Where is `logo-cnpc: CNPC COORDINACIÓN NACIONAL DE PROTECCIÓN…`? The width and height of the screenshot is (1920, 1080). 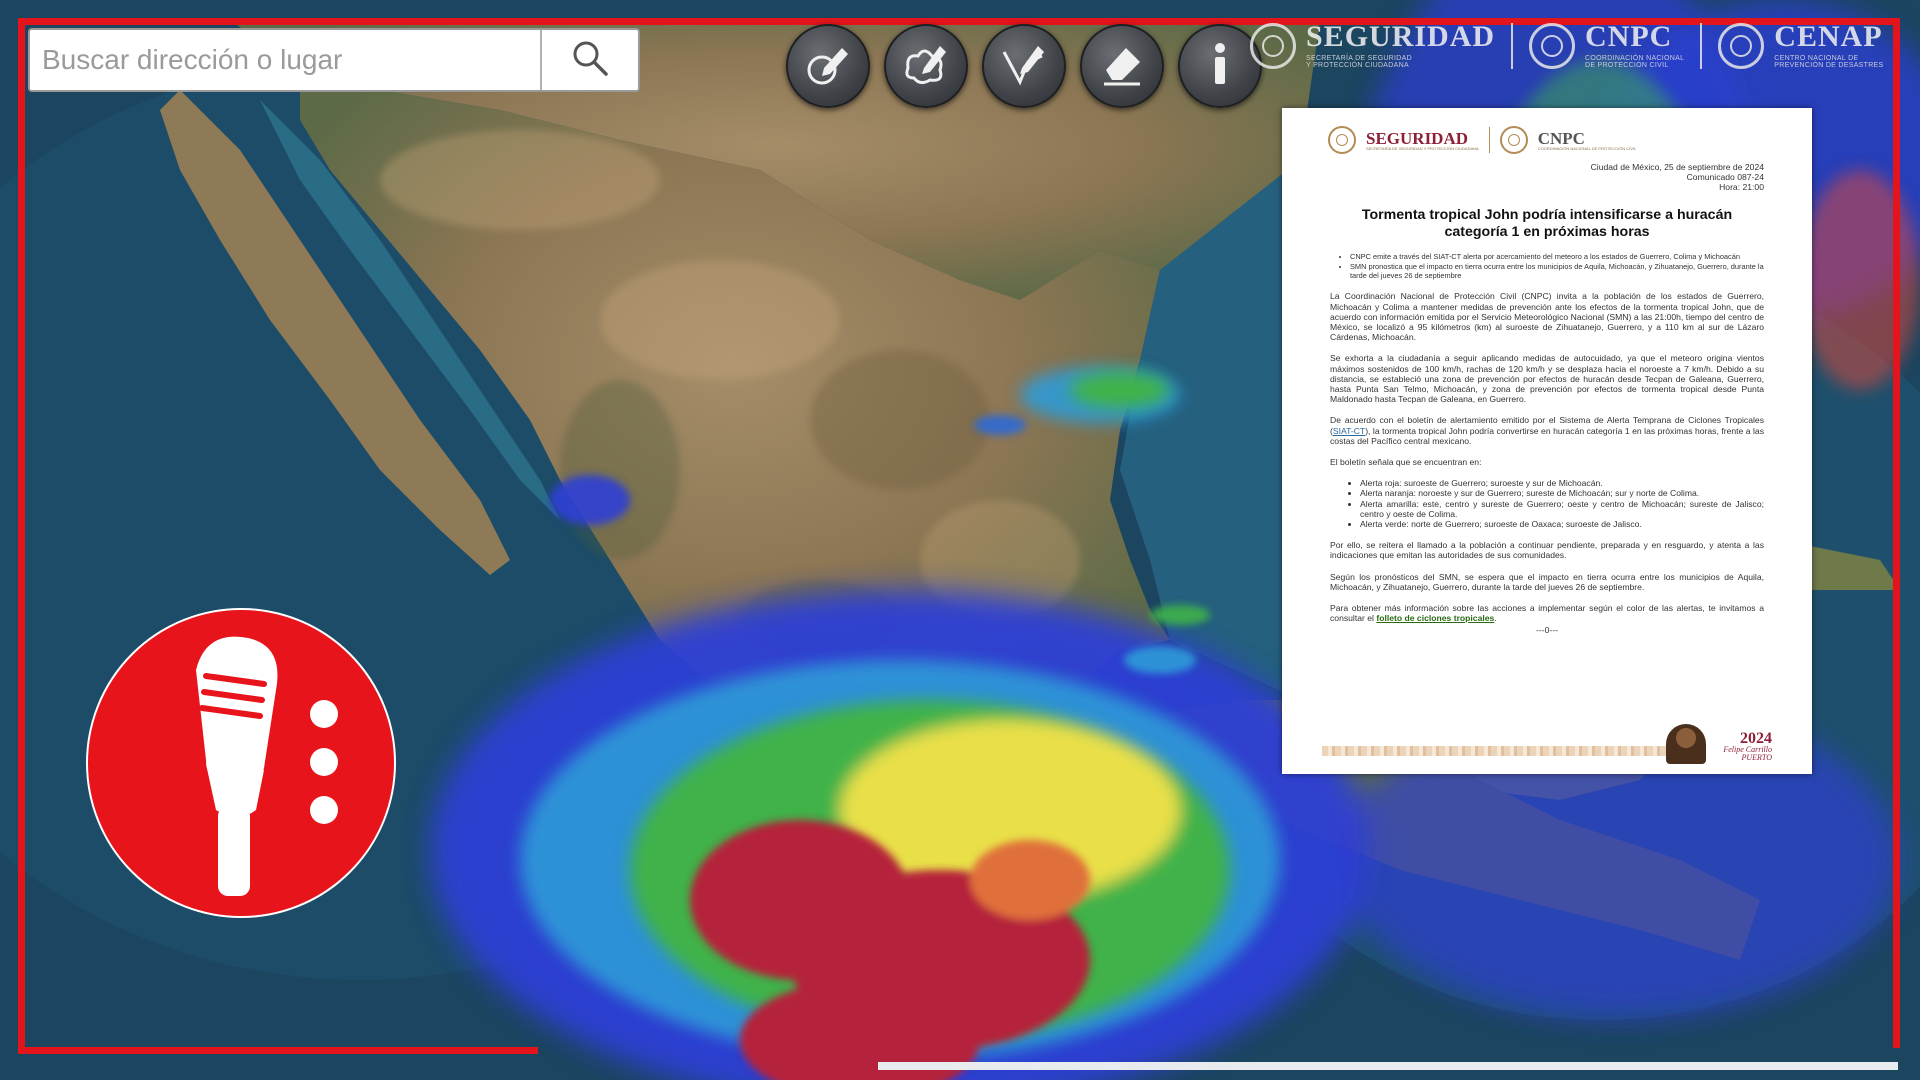 logo-cnpc: CNPC COORDINACIÓN NACIONAL DE PROTECCIÓN… is located at coordinates (1606, 45).